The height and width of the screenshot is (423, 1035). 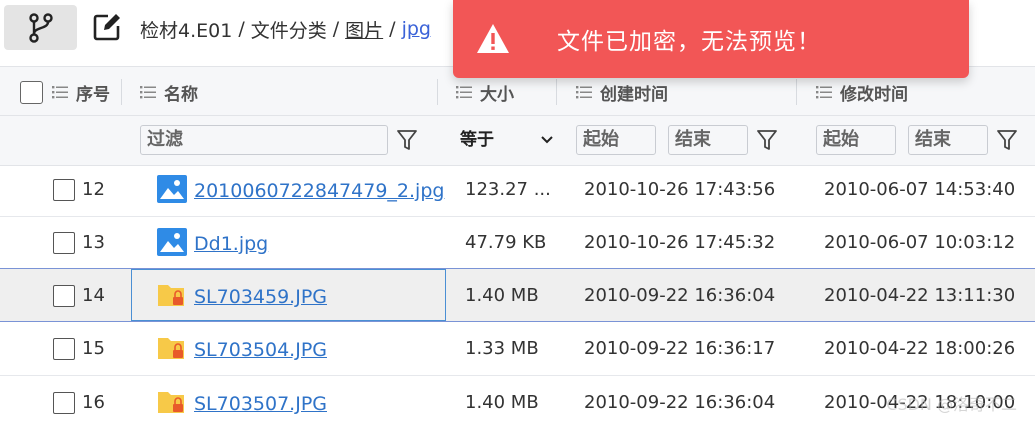 I want to click on column-header-index: 序号, so click(x=81, y=92).